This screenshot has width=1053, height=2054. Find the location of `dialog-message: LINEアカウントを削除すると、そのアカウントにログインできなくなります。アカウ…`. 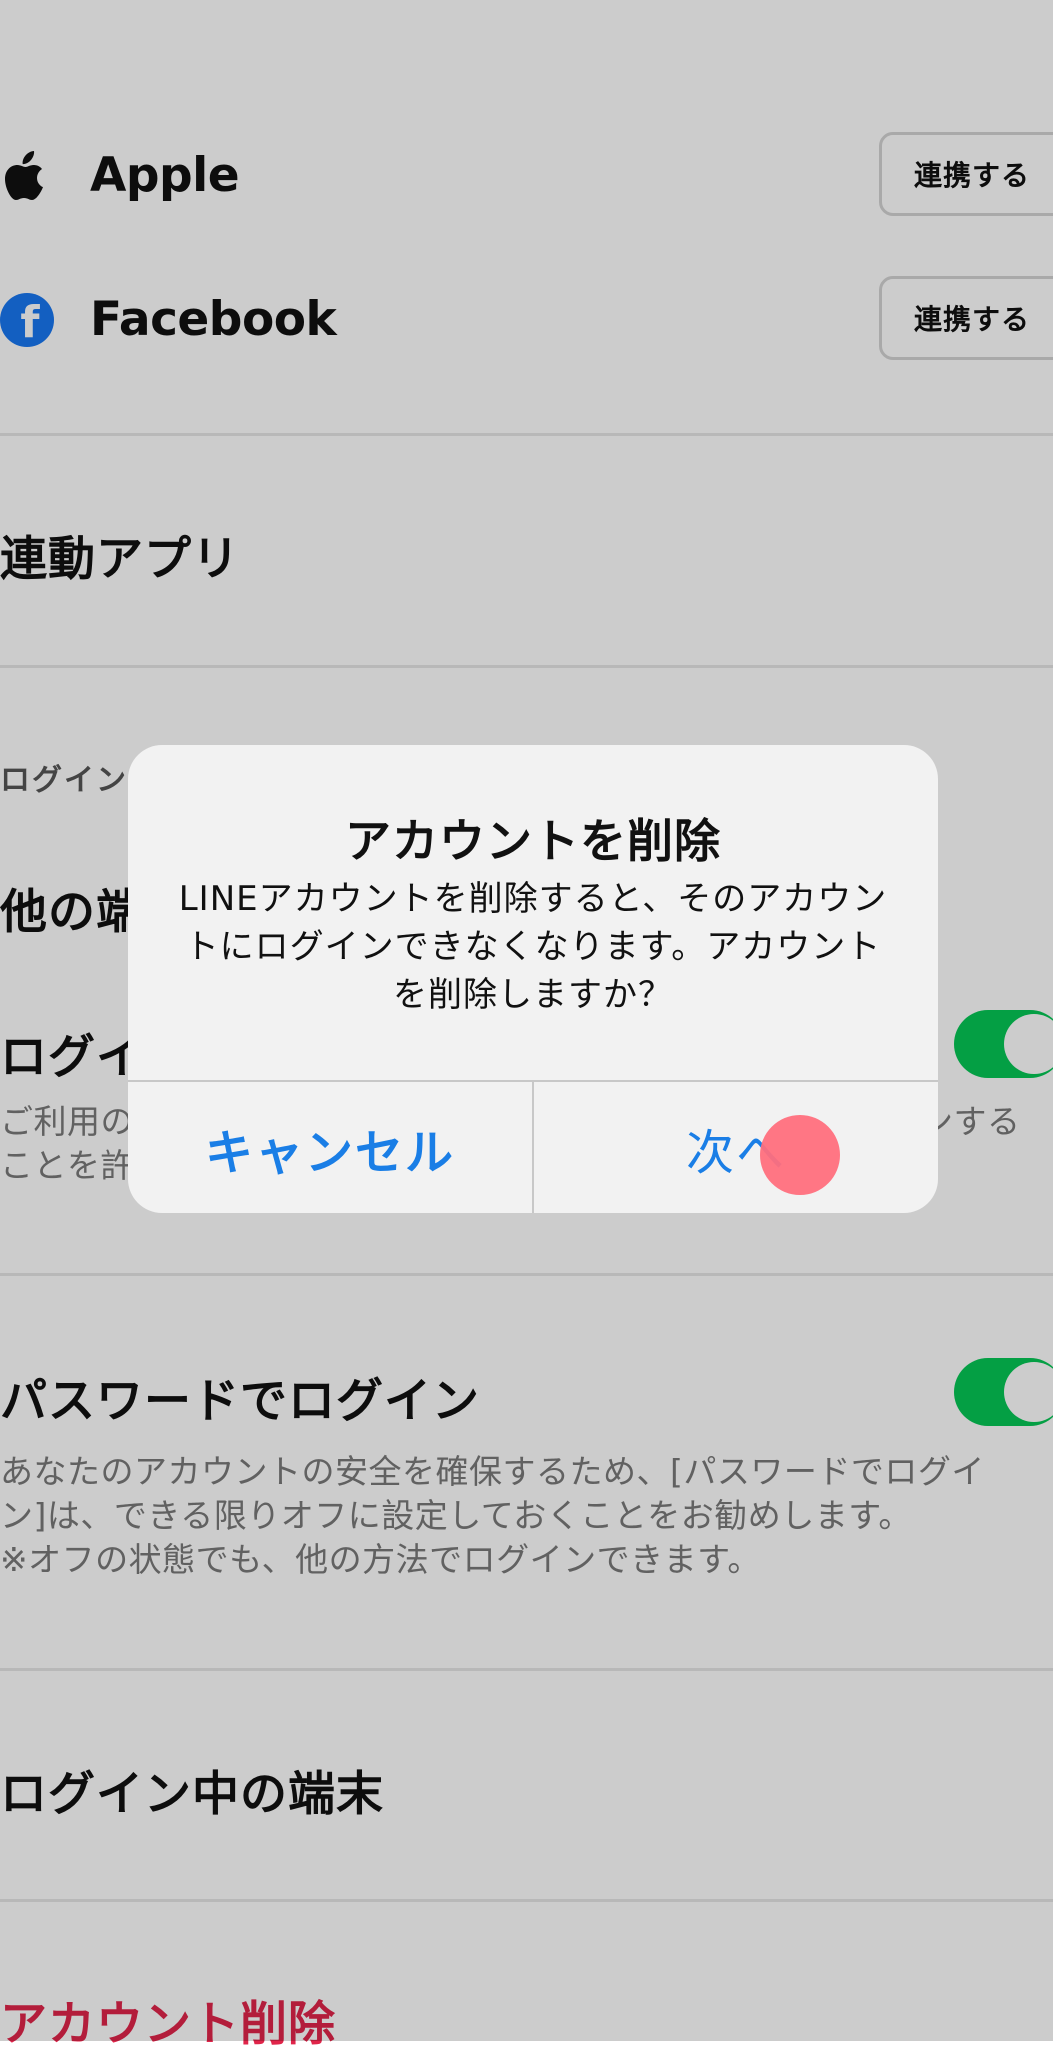

dialog-message: LINEアカウントを削除すると、そのアカウントにログインできなくなります。アカウ… is located at coordinates (533, 947).